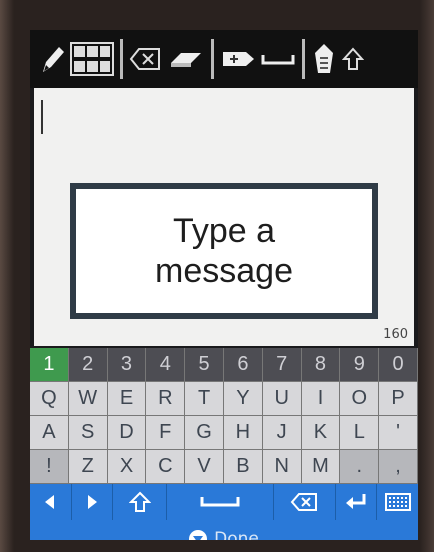  What do you see at coordinates (166, 433) in the screenshot?
I see `key-f: F` at bounding box center [166, 433].